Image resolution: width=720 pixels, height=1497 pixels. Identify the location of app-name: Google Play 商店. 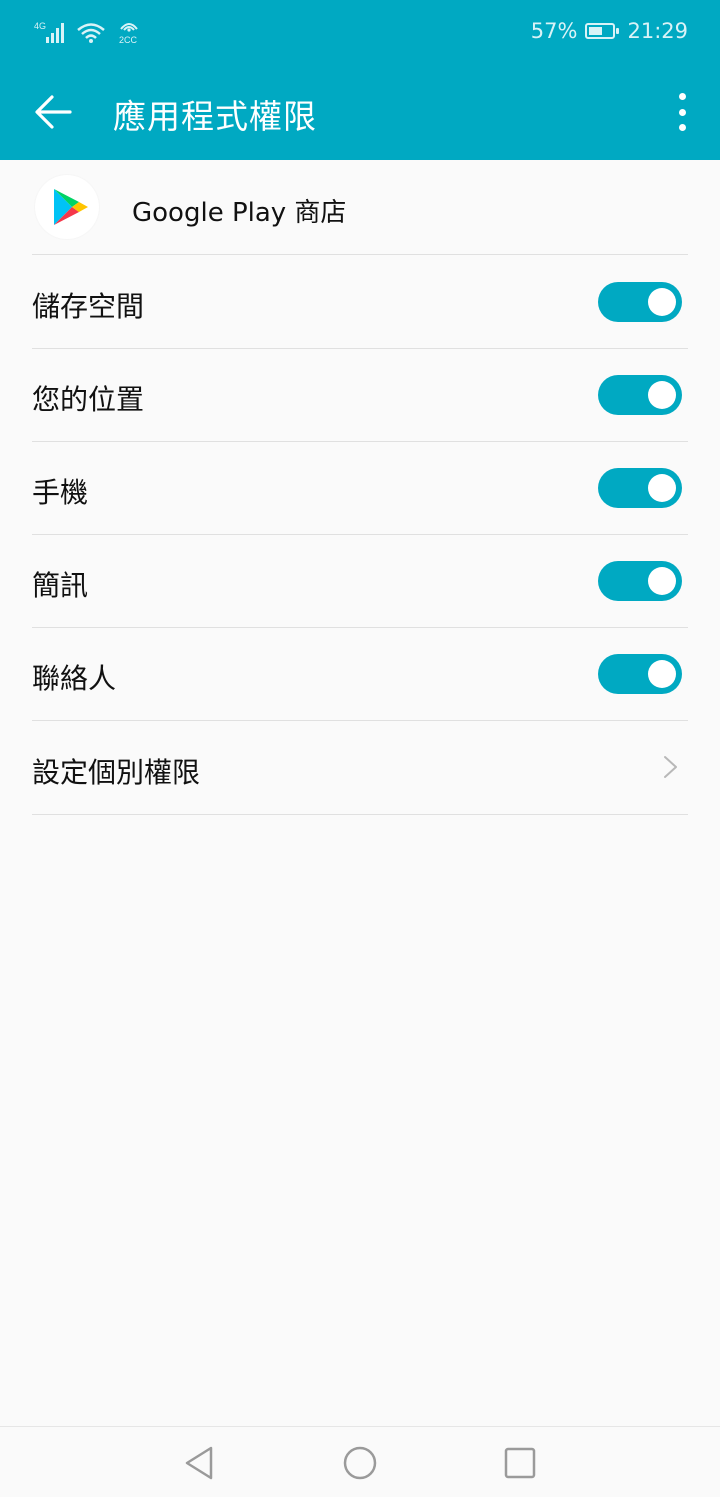
(239, 213).